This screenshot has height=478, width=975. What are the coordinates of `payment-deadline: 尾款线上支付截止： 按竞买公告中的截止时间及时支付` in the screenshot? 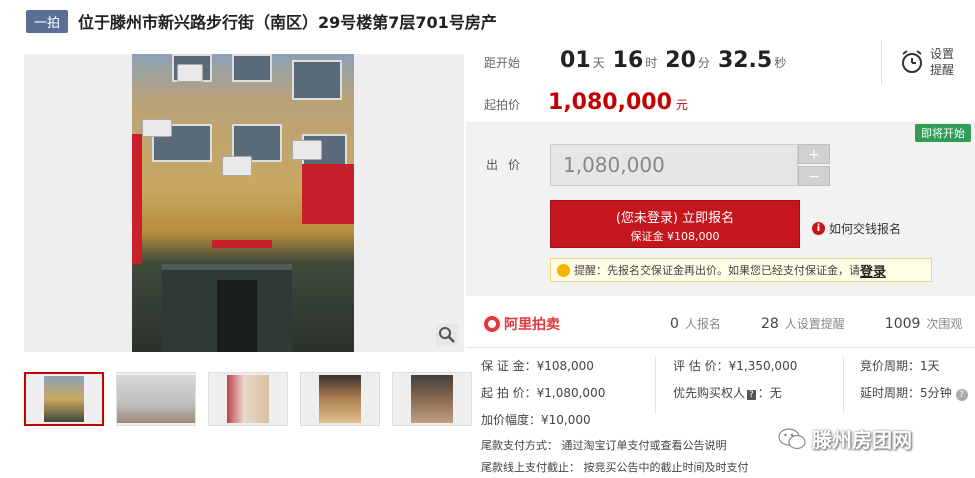 It's located at (615, 467).